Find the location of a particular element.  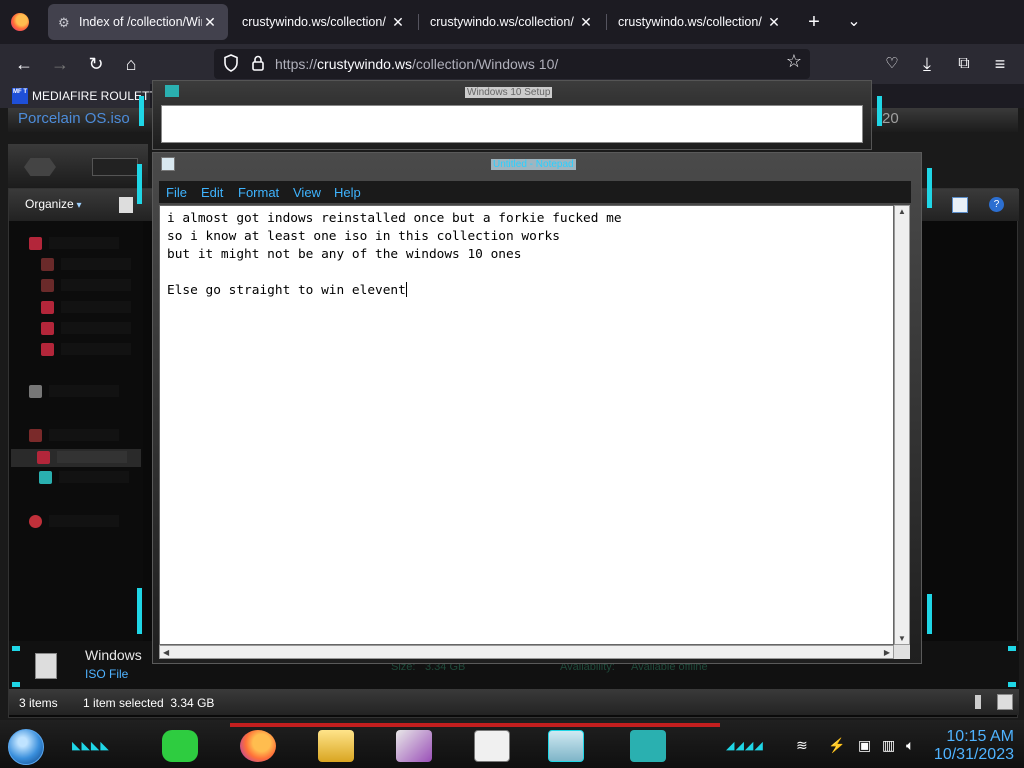

organize-button: Organize is located at coordinates (53, 204).